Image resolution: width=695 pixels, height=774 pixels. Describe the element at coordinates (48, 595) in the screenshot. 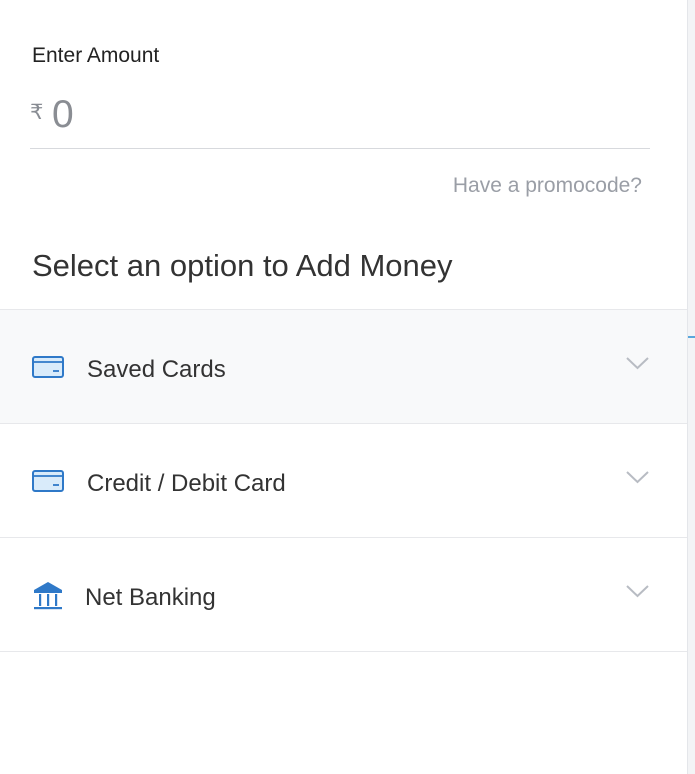

I see `bank-icon` at that location.